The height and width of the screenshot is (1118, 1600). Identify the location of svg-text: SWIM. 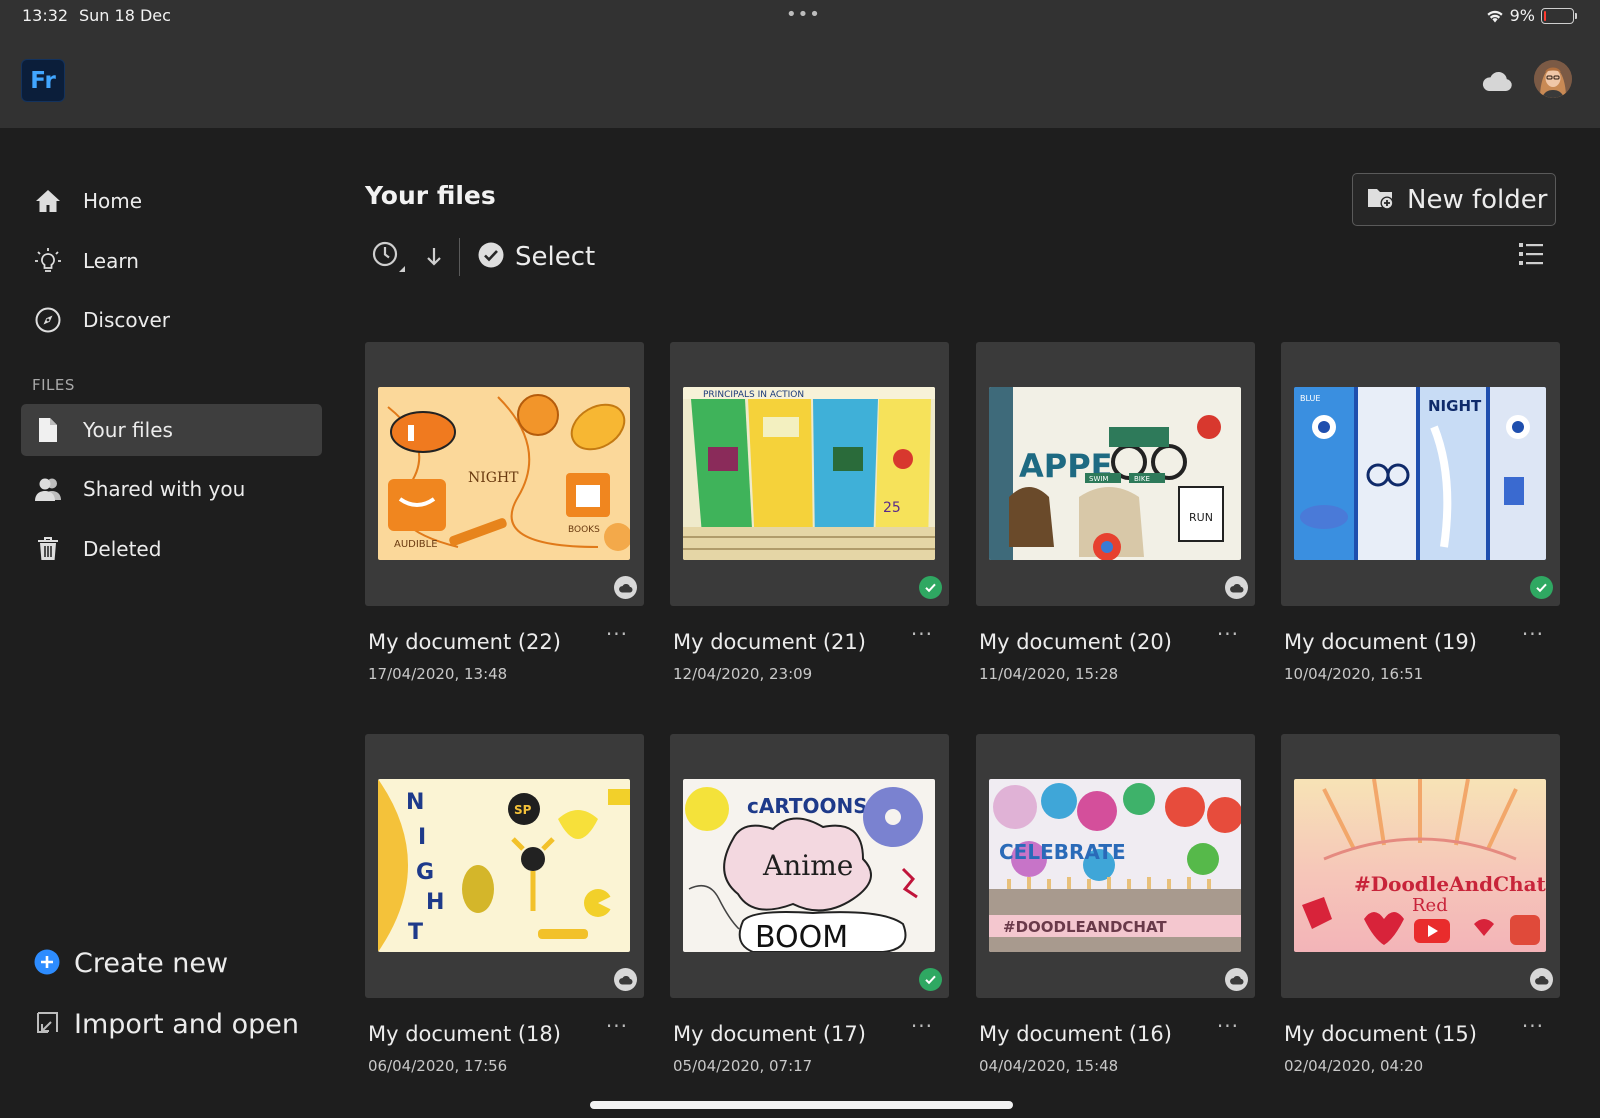
(1098, 479).